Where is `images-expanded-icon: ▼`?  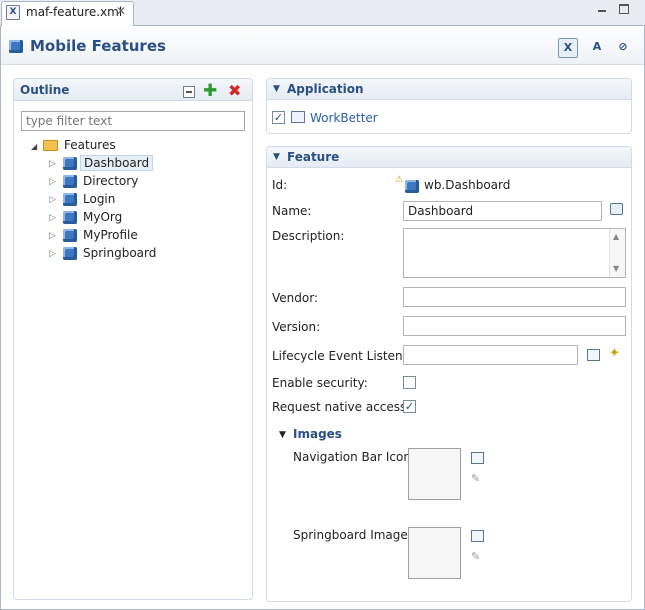 images-expanded-icon: ▼ is located at coordinates (282, 435).